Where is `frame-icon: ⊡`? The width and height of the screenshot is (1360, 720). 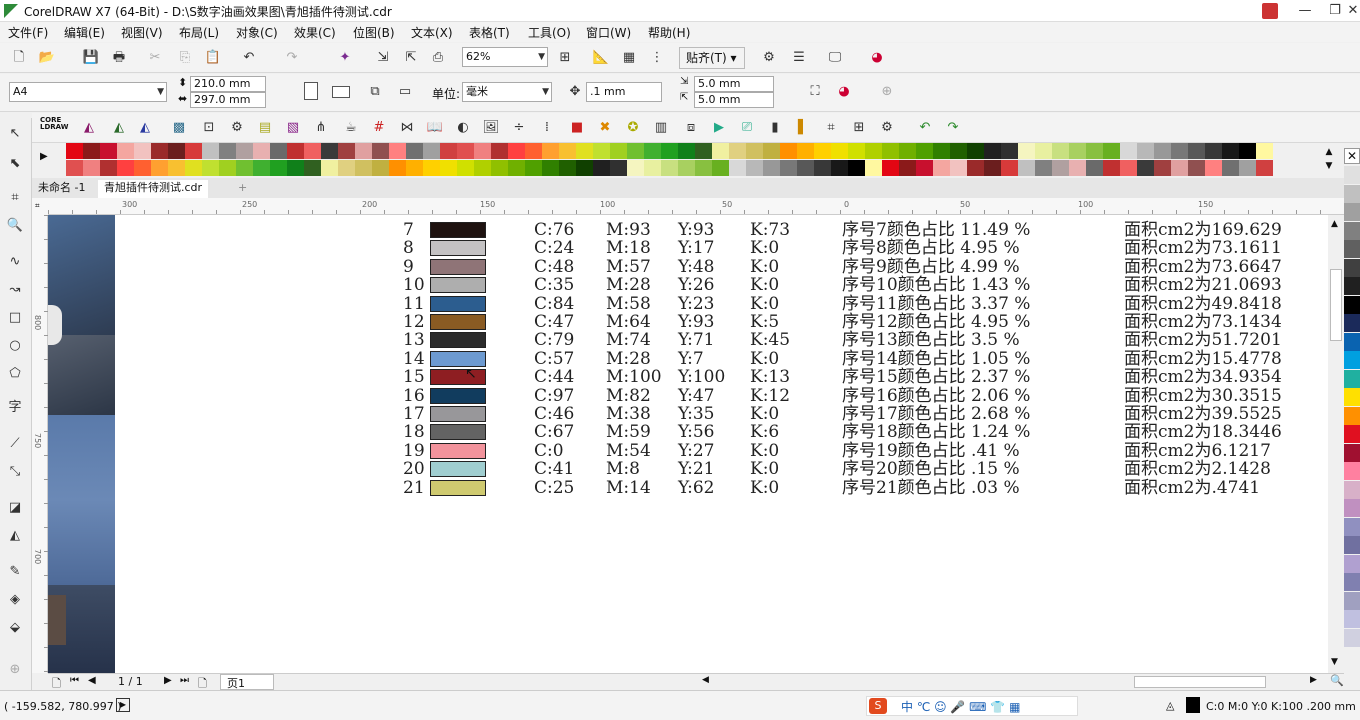
frame-icon: ⊡ is located at coordinates (209, 128).